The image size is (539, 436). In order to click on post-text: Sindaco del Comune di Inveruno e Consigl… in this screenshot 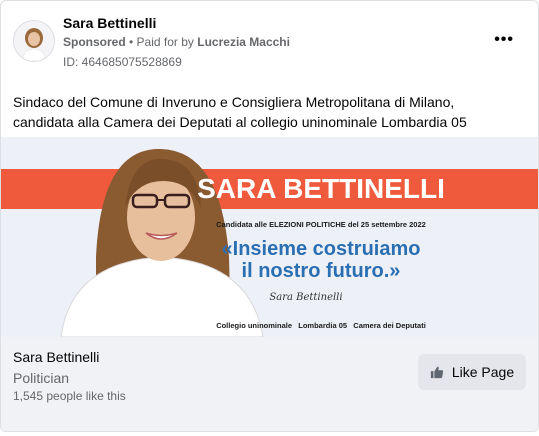, I will do `click(240, 112)`.